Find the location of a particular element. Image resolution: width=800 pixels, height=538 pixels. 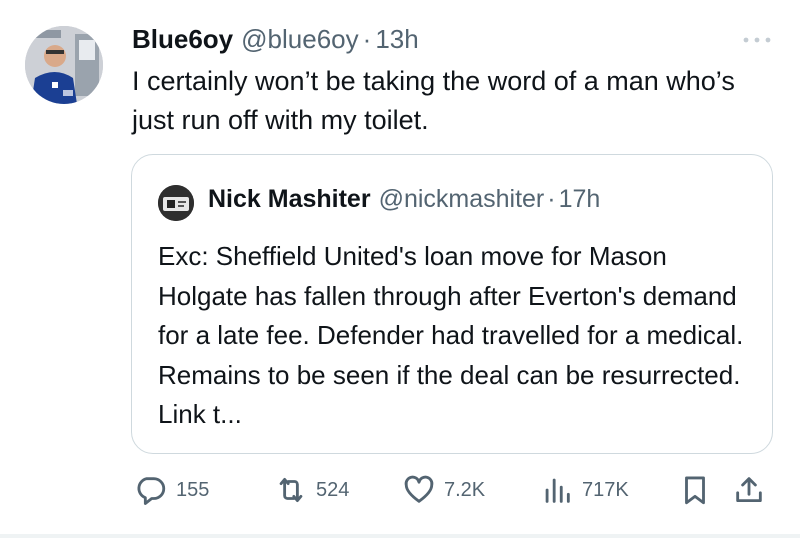

author-header: Blue6oy @blue6oy · 13h is located at coordinates (275, 41).